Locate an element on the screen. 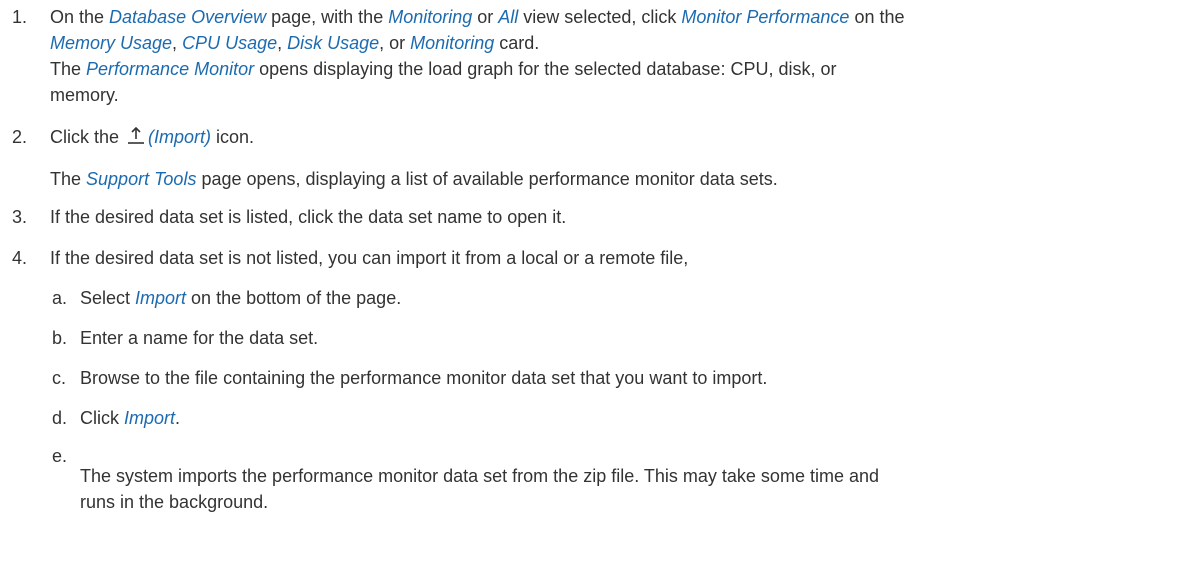  substep-letter: e. is located at coordinates (60, 456).